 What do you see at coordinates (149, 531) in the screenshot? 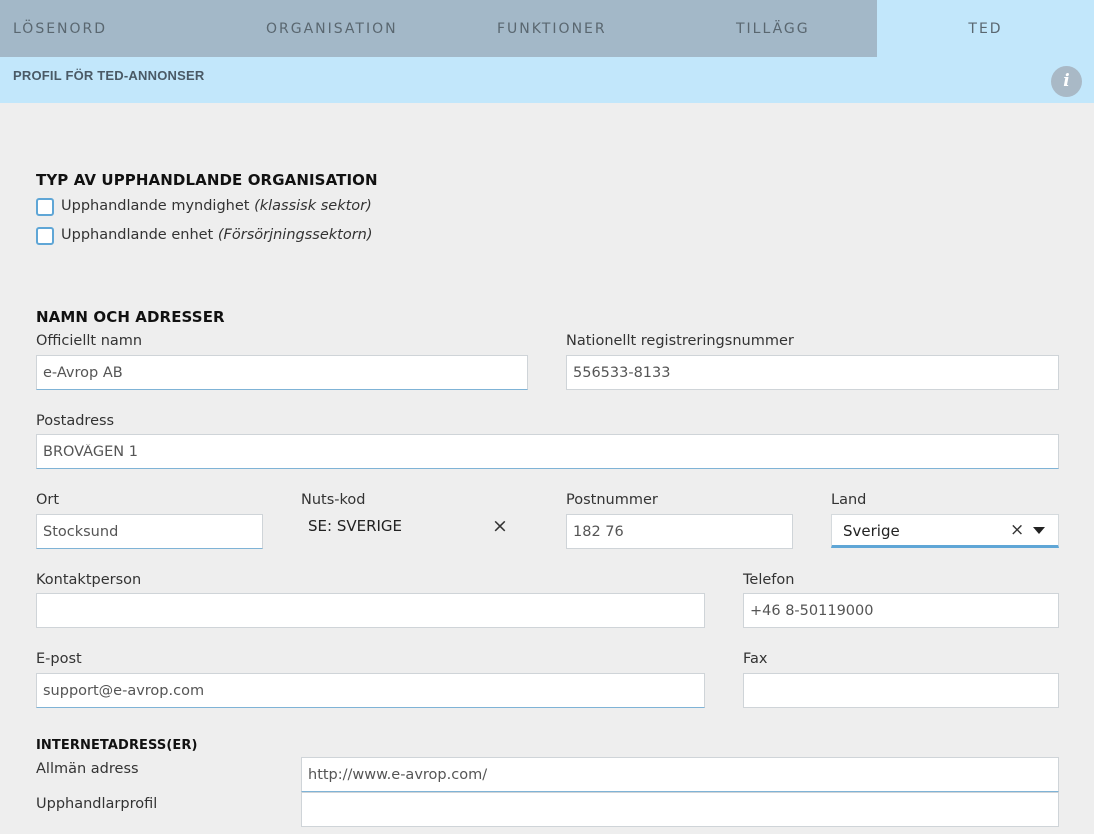
I see `city-input` at bounding box center [149, 531].